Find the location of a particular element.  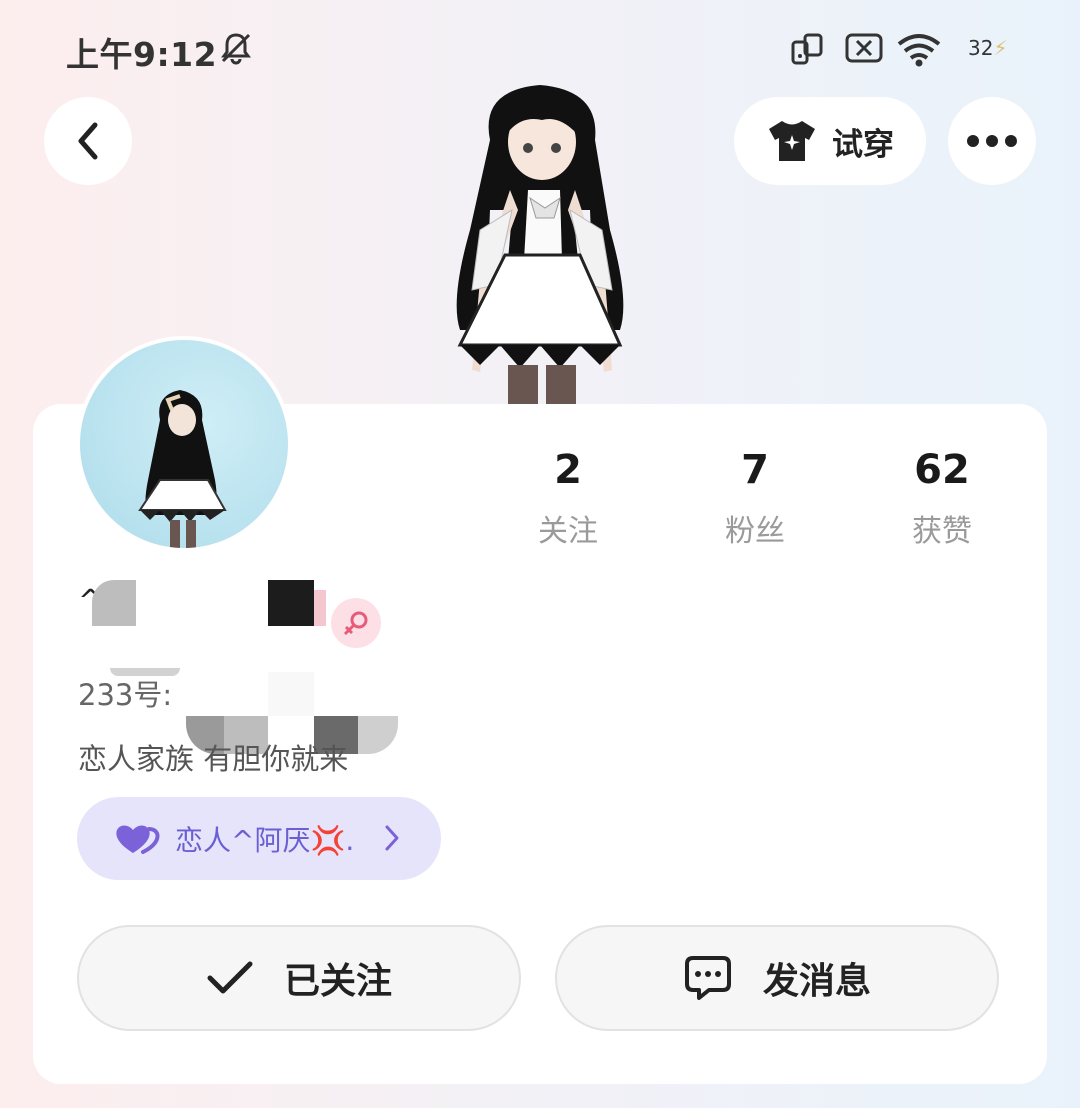

stat-following-label: 关注 is located at coordinates (568, 531).